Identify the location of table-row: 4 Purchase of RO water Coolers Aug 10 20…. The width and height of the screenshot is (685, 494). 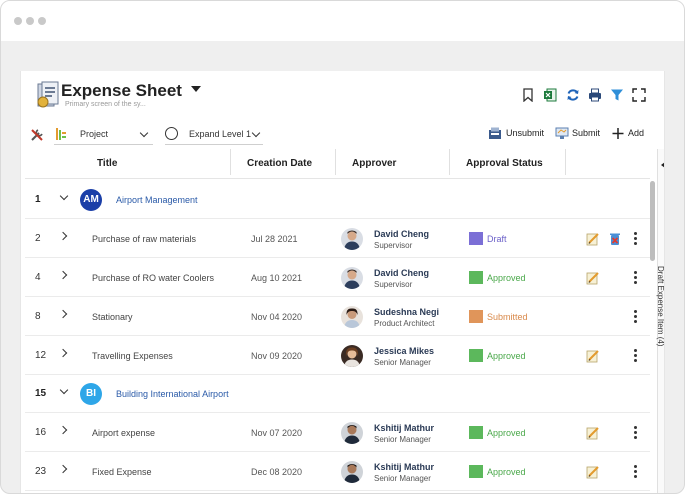
(337, 278).